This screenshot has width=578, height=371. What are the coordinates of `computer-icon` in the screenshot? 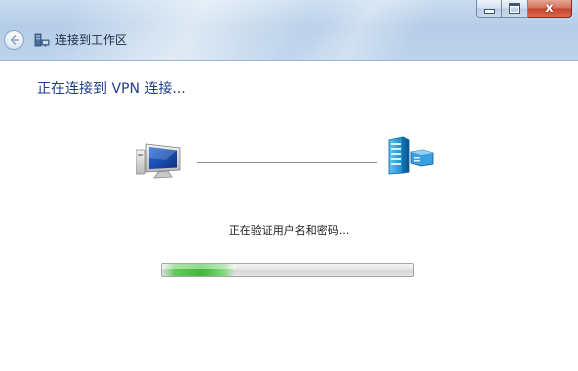 It's located at (158, 161).